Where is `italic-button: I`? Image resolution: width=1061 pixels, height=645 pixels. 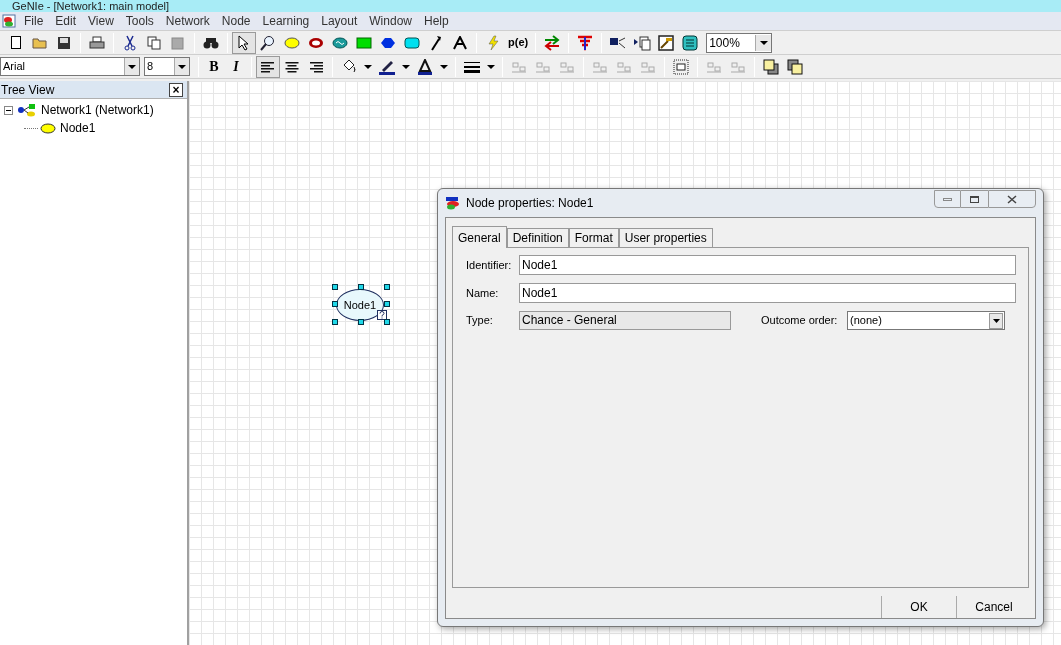
italic-button: I is located at coordinates (236, 66).